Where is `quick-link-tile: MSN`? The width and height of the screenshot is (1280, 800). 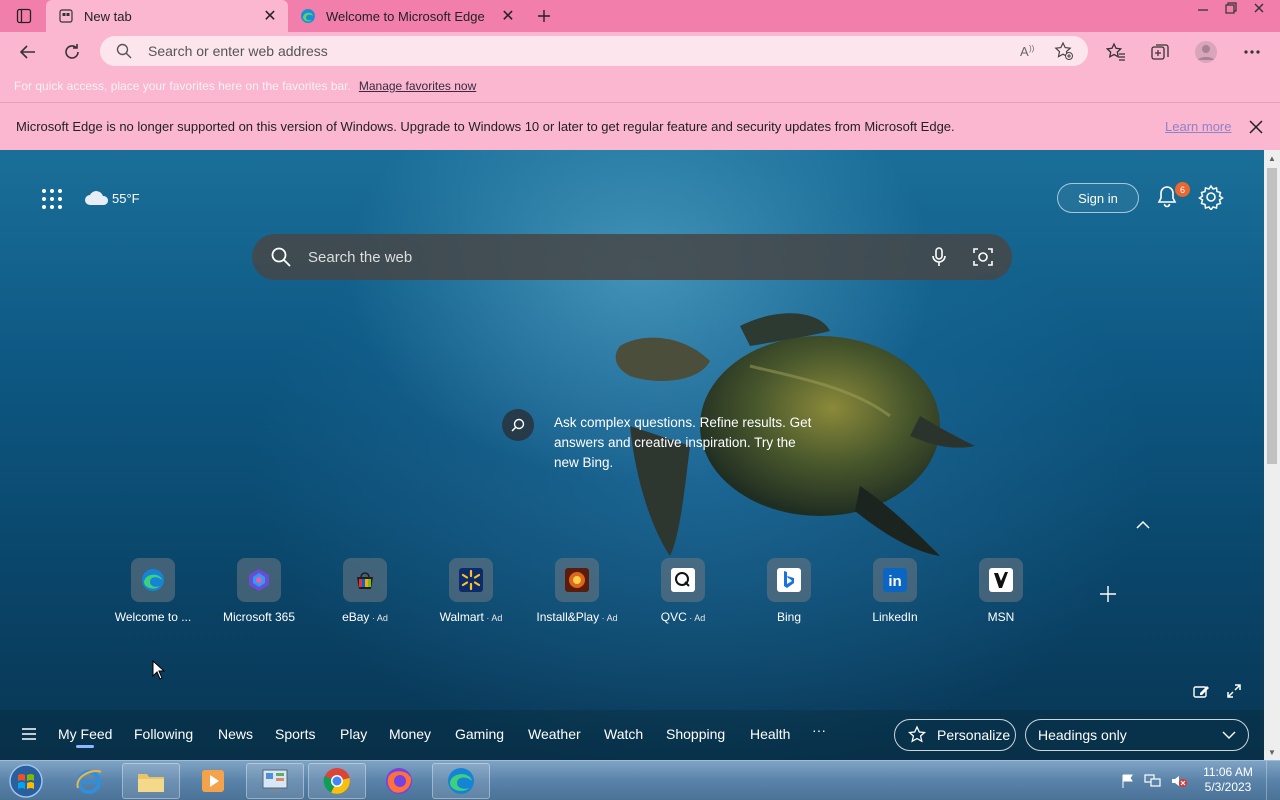
quick-link-tile: MSN is located at coordinates (1001, 593).